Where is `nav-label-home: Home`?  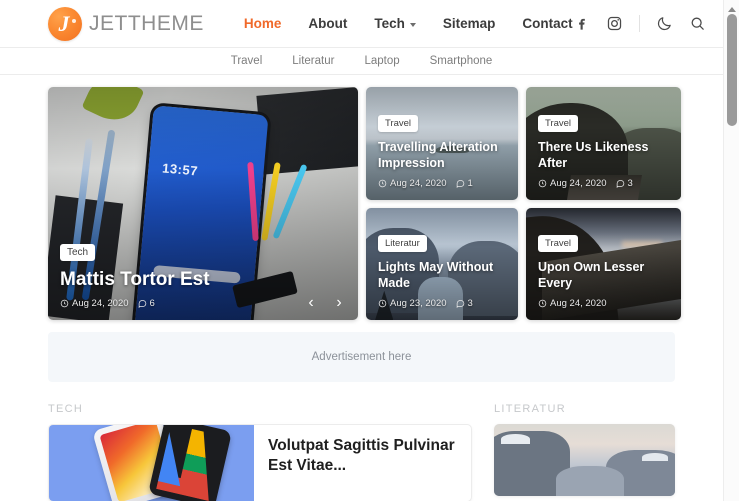 nav-label-home: Home is located at coordinates (262, 23).